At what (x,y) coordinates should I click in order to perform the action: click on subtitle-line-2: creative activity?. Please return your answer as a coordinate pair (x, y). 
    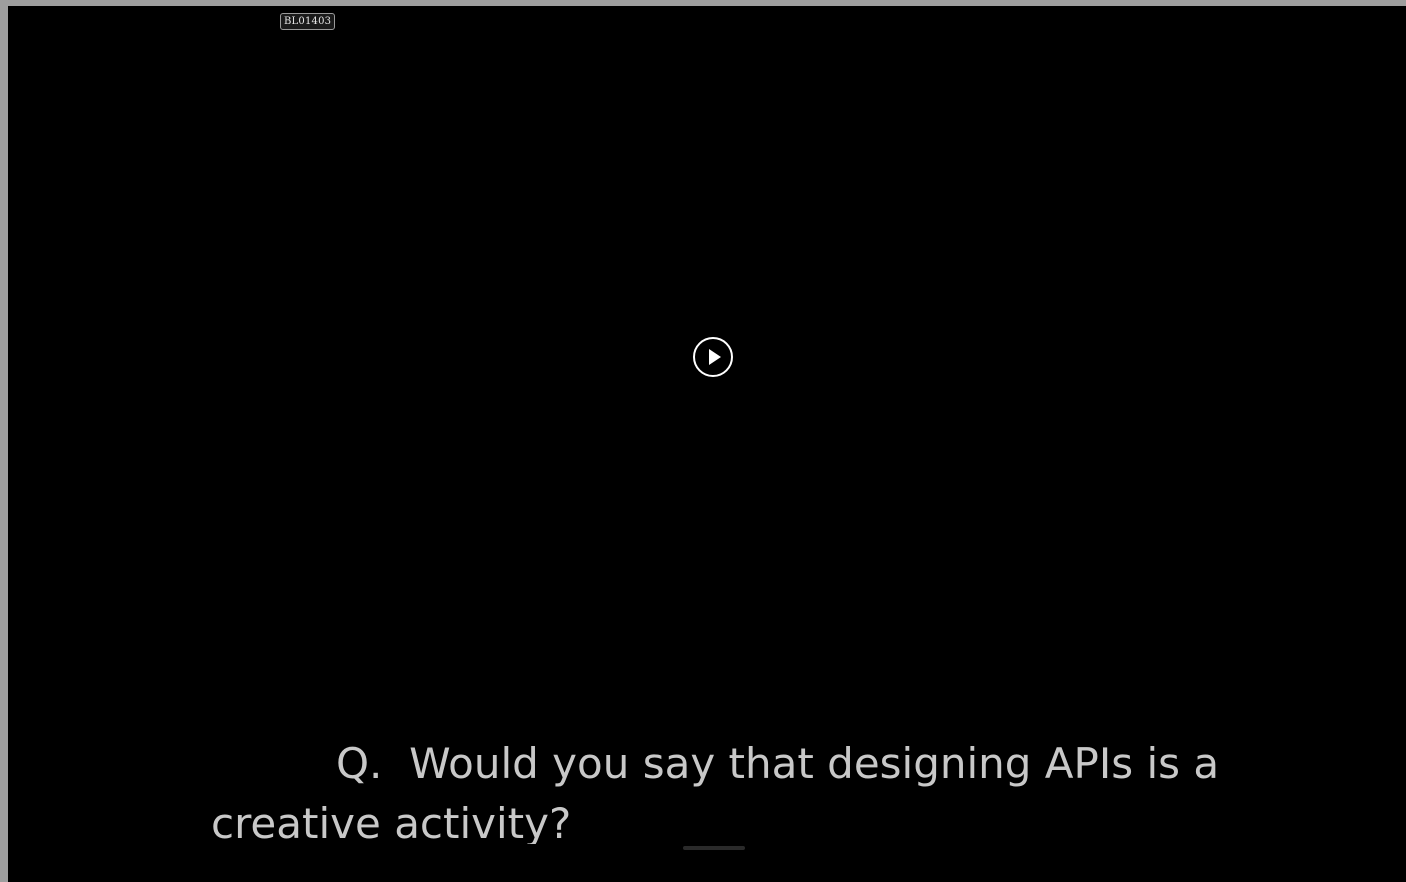
    Looking at the image, I should click on (391, 821).